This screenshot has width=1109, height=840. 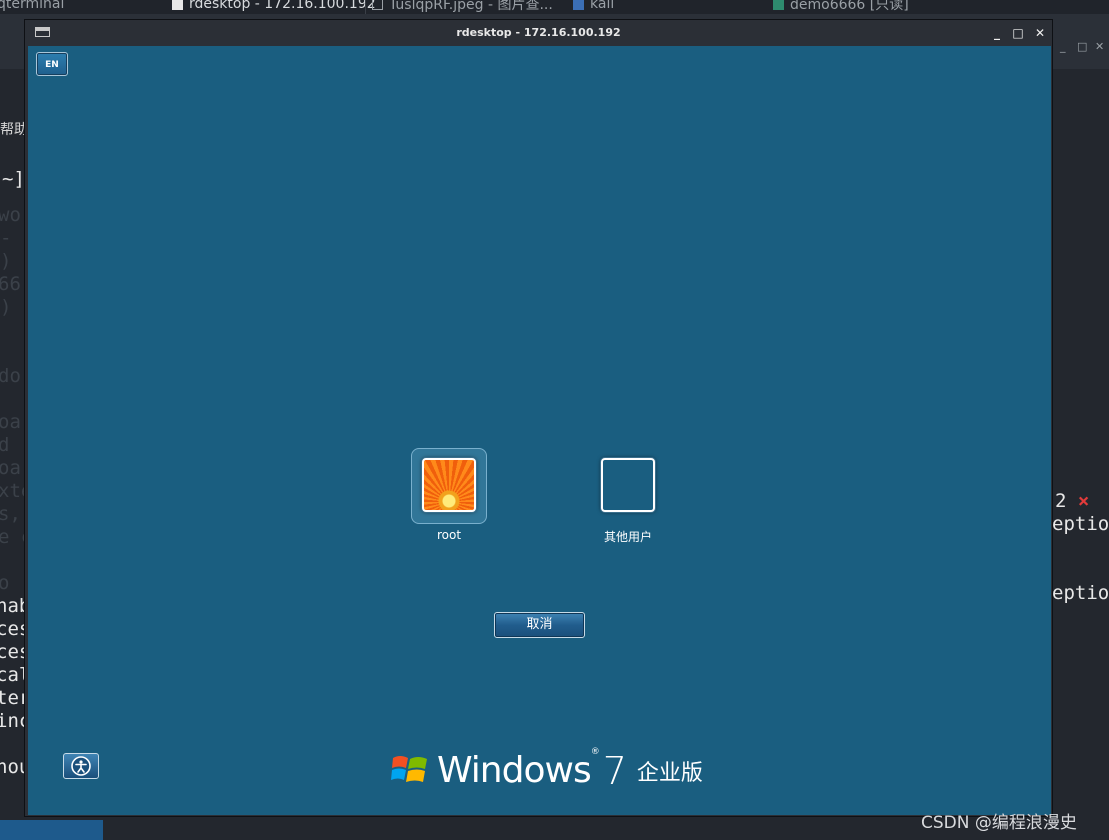 What do you see at coordinates (5, 445) in the screenshot?
I see `terminal-line: d` at bounding box center [5, 445].